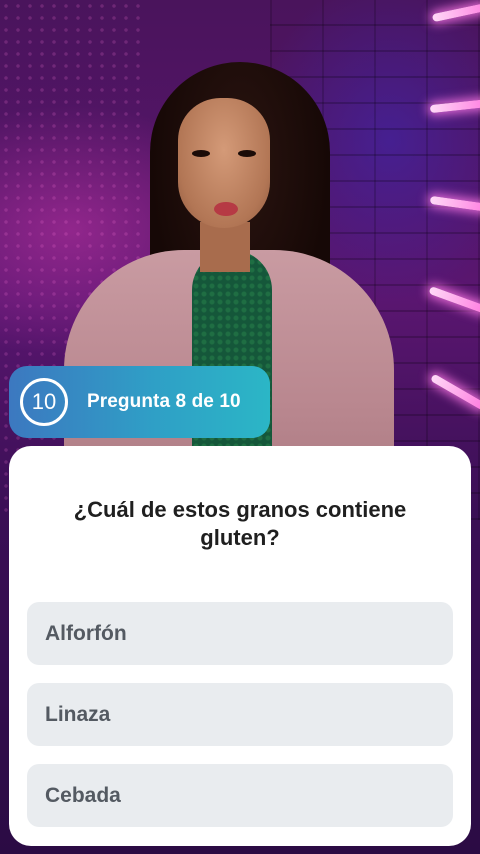  I want to click on countdown-timer: 10, so click(44, 402).